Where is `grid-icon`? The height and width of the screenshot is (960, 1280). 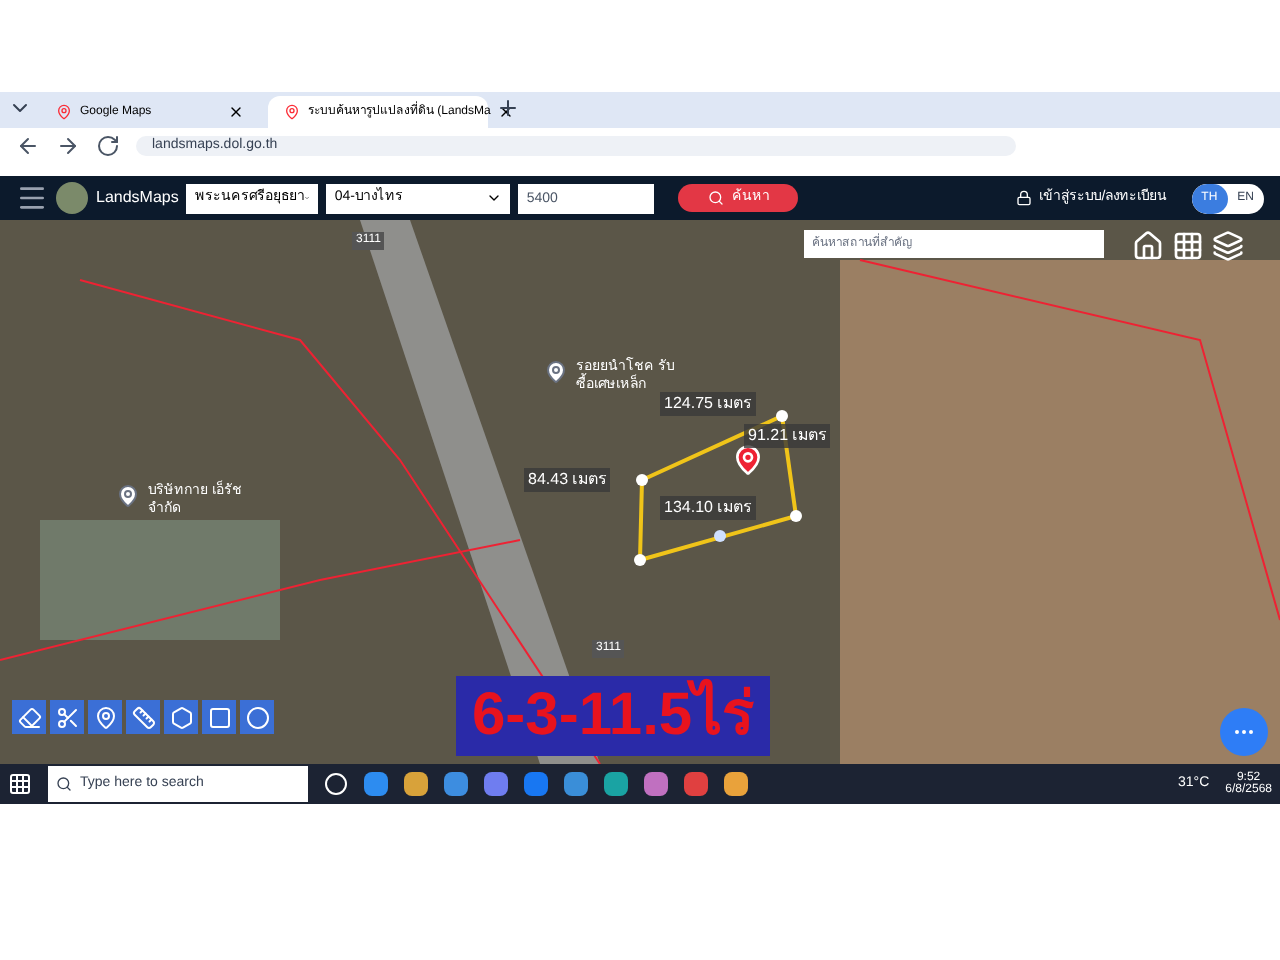 grid-icon is located at coordinates (1188, 246).